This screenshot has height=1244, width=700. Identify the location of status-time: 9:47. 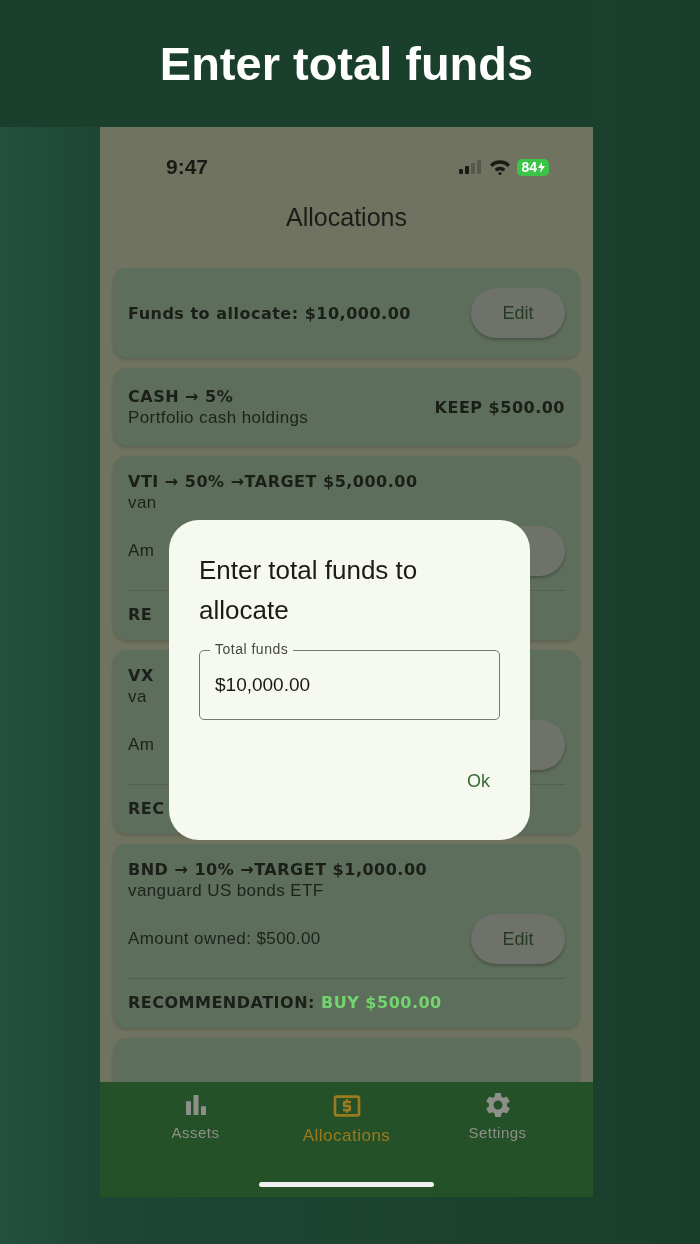
(187, 167).